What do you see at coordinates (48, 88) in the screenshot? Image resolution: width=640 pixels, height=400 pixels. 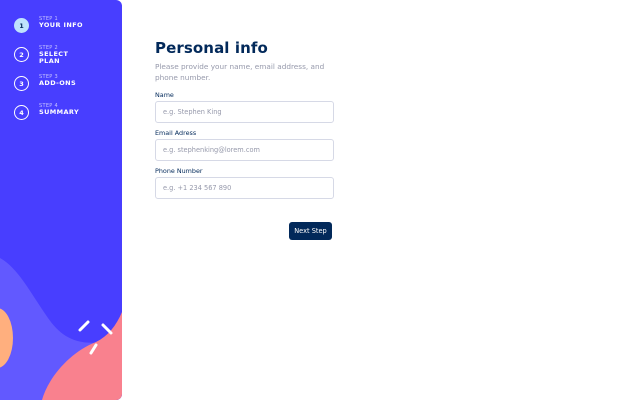 I see `step-3: 3 STEP 3 ADD-ONS` at bounding box center [48, 88].